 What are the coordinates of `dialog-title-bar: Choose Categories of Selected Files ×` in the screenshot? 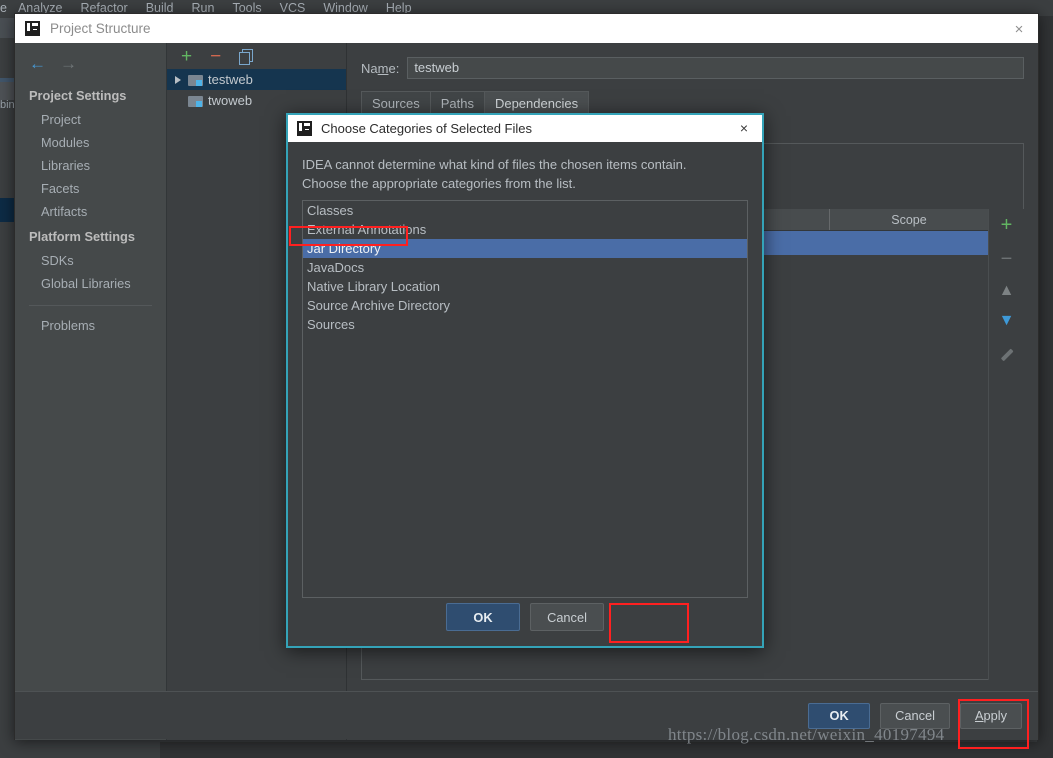 It's located at (525, 128).